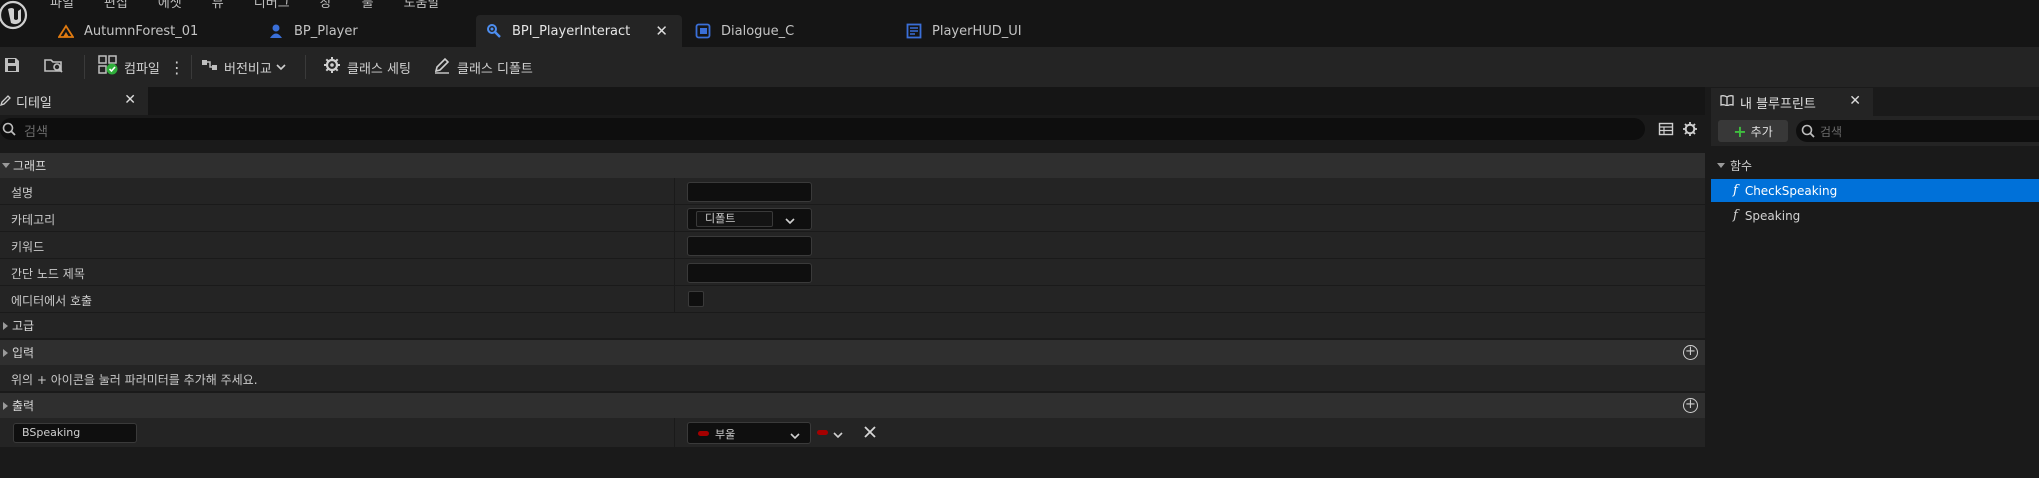  I want to click on save-button, so click(12, 67).